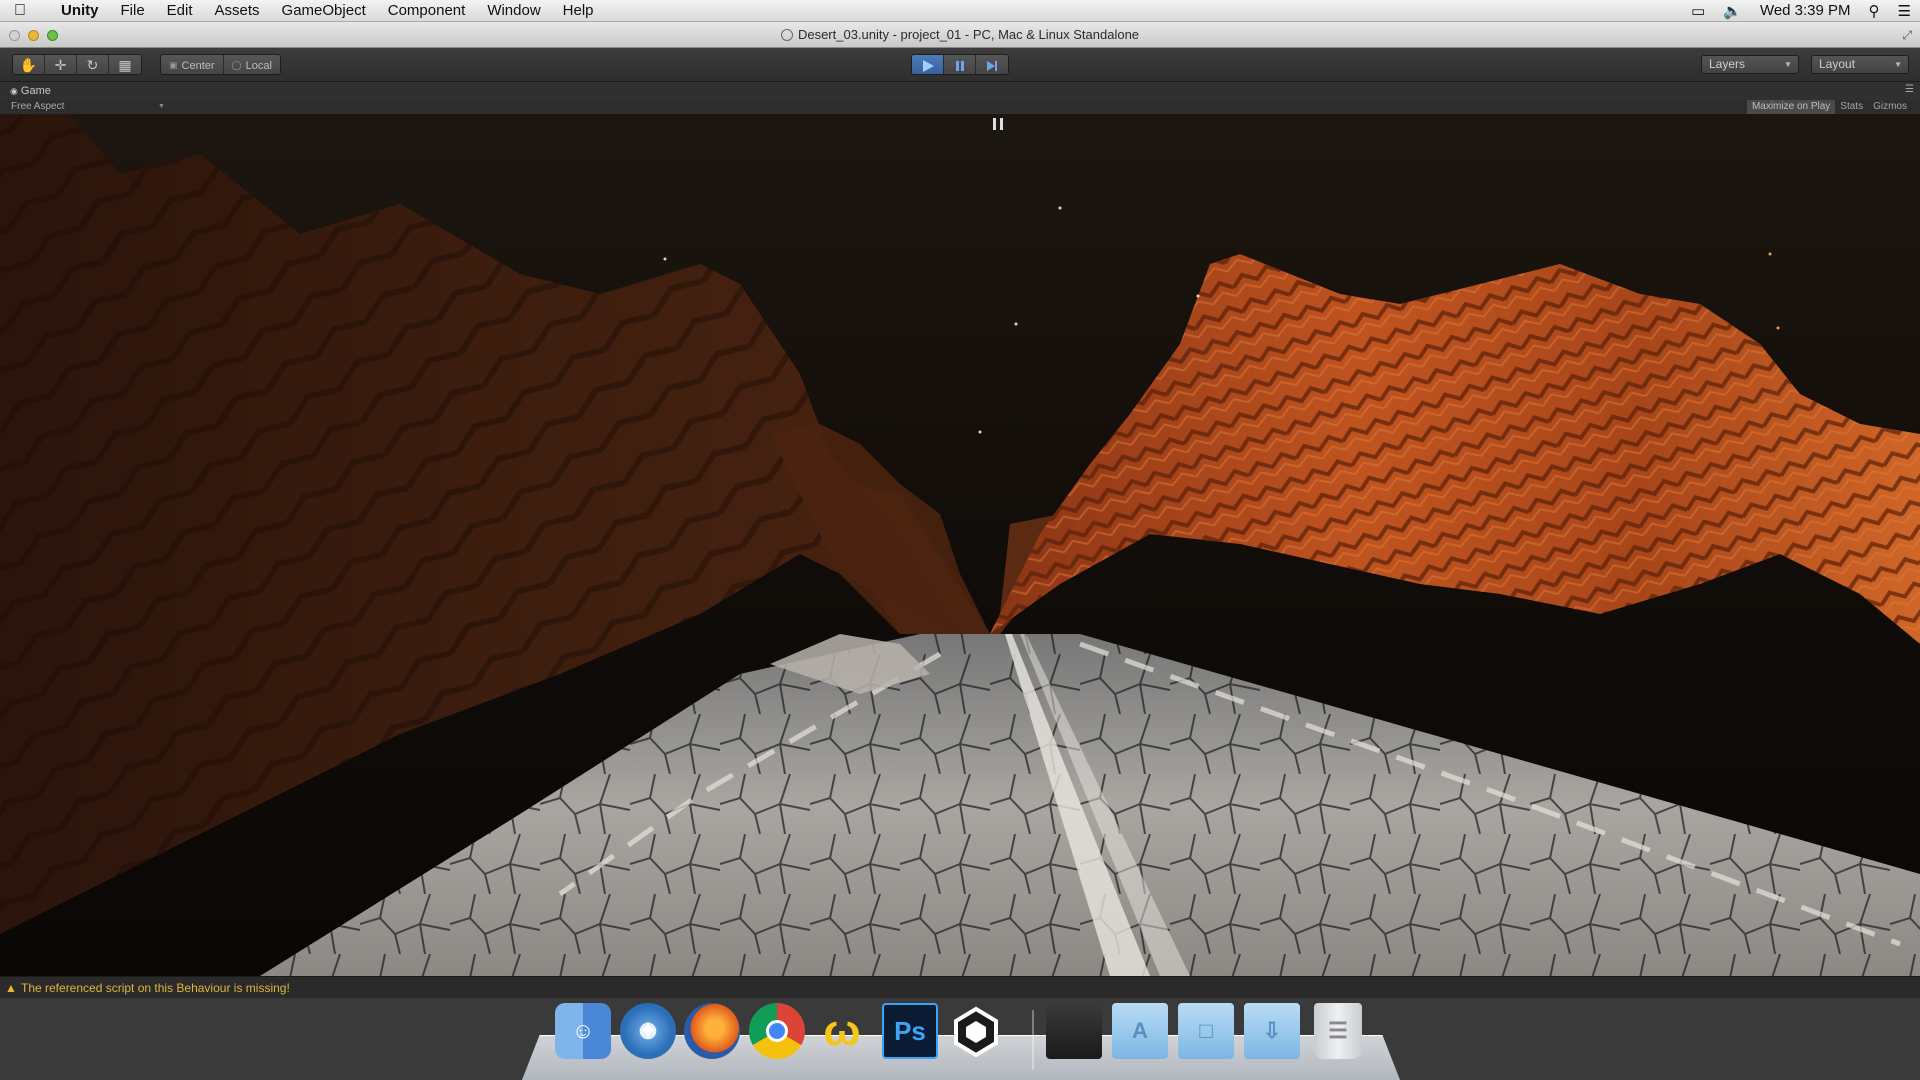 Image resolution: width=1920 pixels, height=1080 pixels. I want to click on transform-tools: ✋ ✛ ↻ ▦, so click(77, 64).